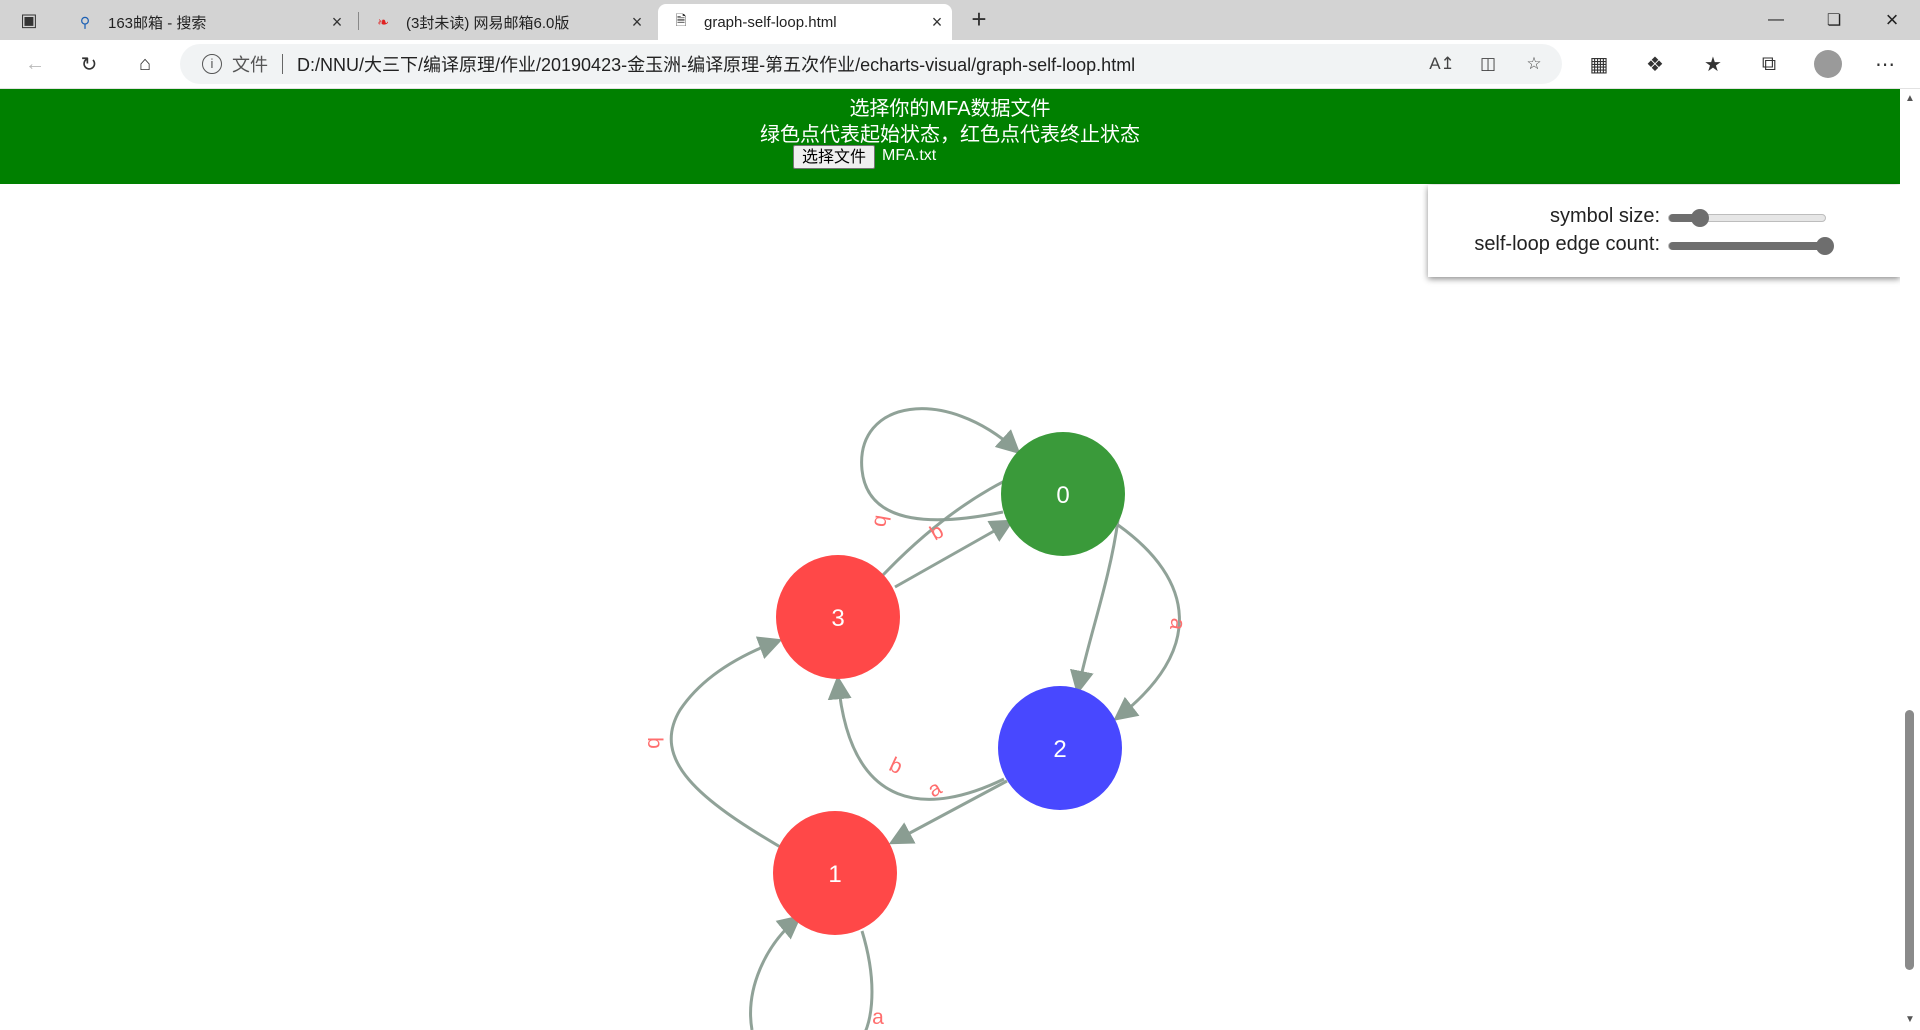  I want to click on scrollbar-thumb, so click(1909, 840).